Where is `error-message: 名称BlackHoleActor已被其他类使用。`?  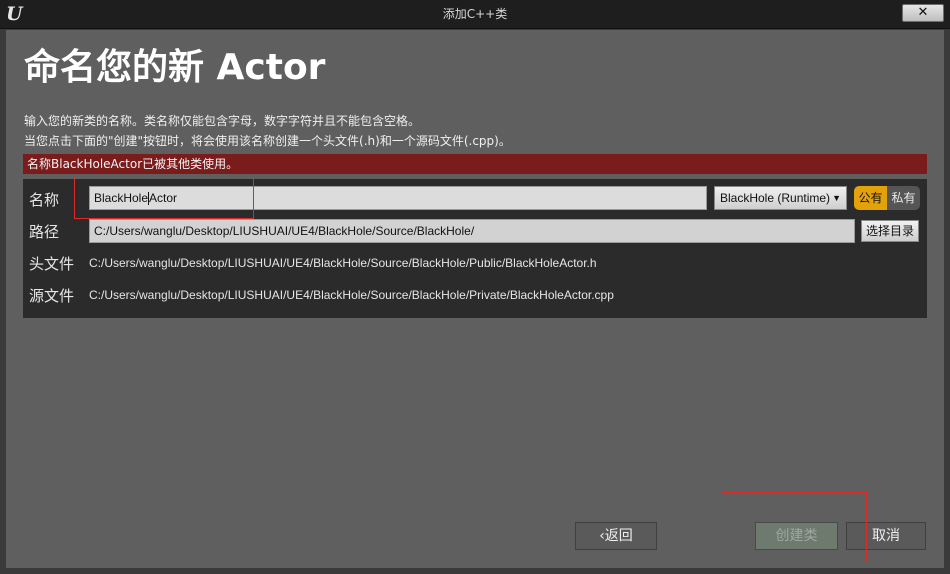 error-message: 名称BlackHoleActor已被其他类使用。 is located at coordinates (475, 164).